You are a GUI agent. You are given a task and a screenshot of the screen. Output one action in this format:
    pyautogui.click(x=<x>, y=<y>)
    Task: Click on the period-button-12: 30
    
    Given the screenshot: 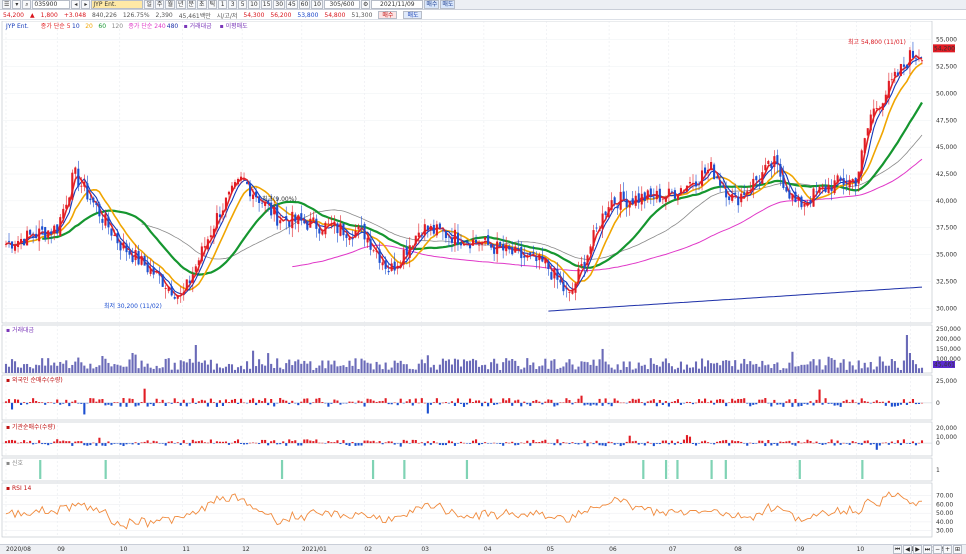 What is the action you would take?
    pyautogui.click(x=279, y=4)
    